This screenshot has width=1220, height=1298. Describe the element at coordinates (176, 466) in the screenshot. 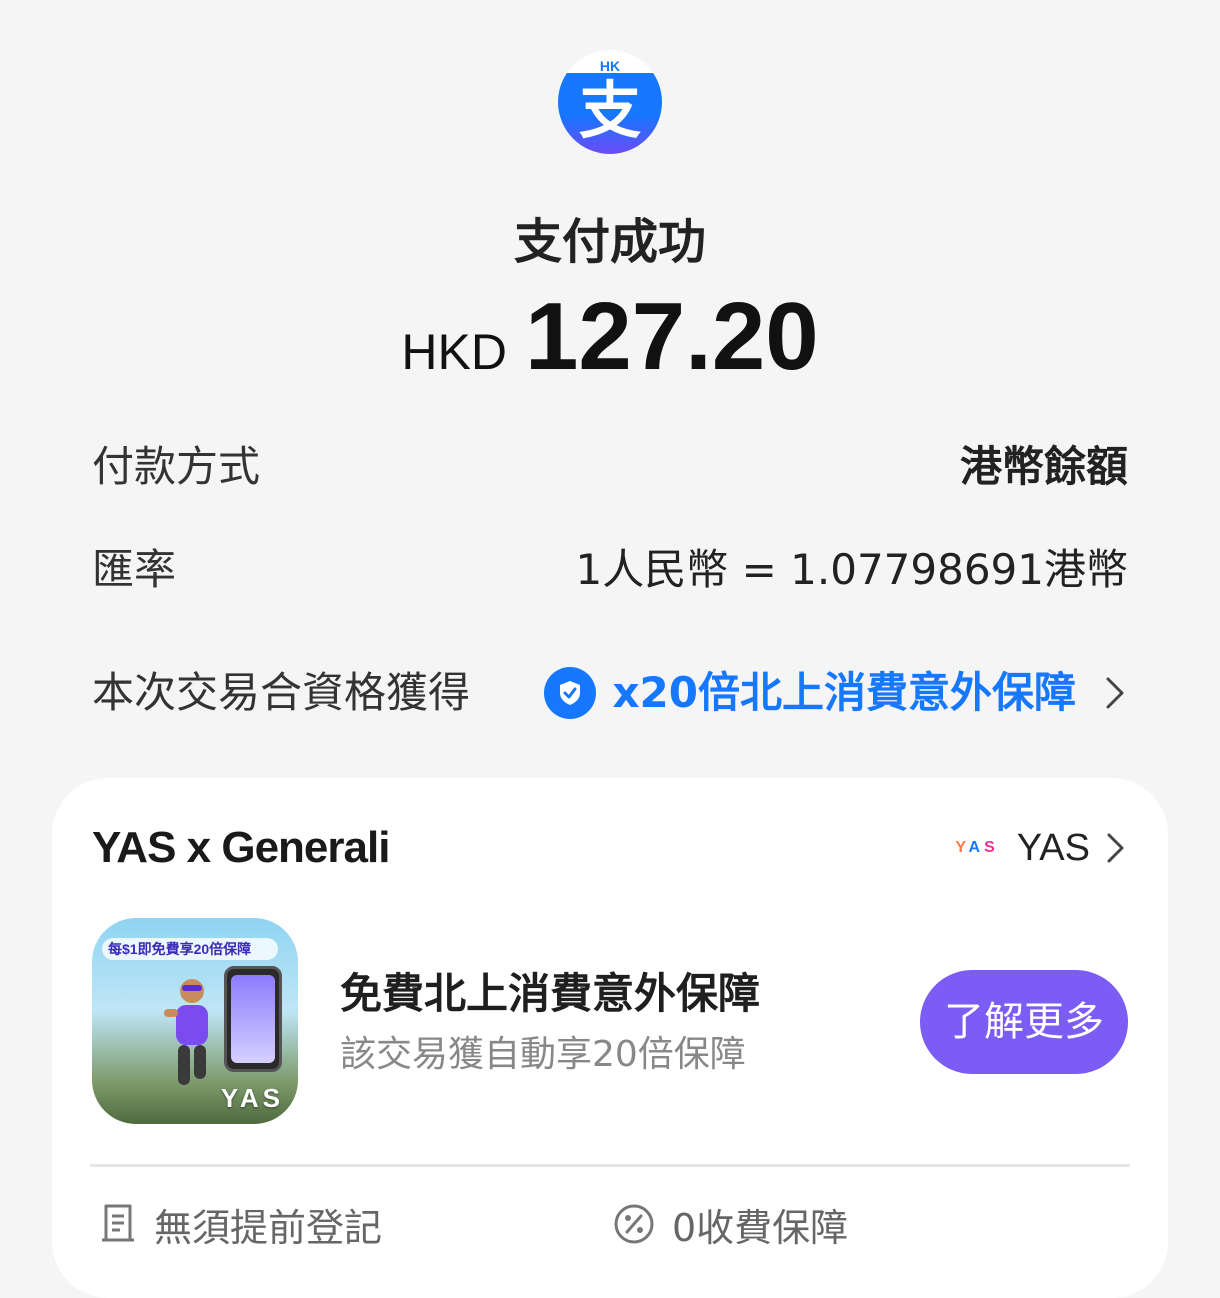

I see `payment-method-label: 付款方式` at that location.